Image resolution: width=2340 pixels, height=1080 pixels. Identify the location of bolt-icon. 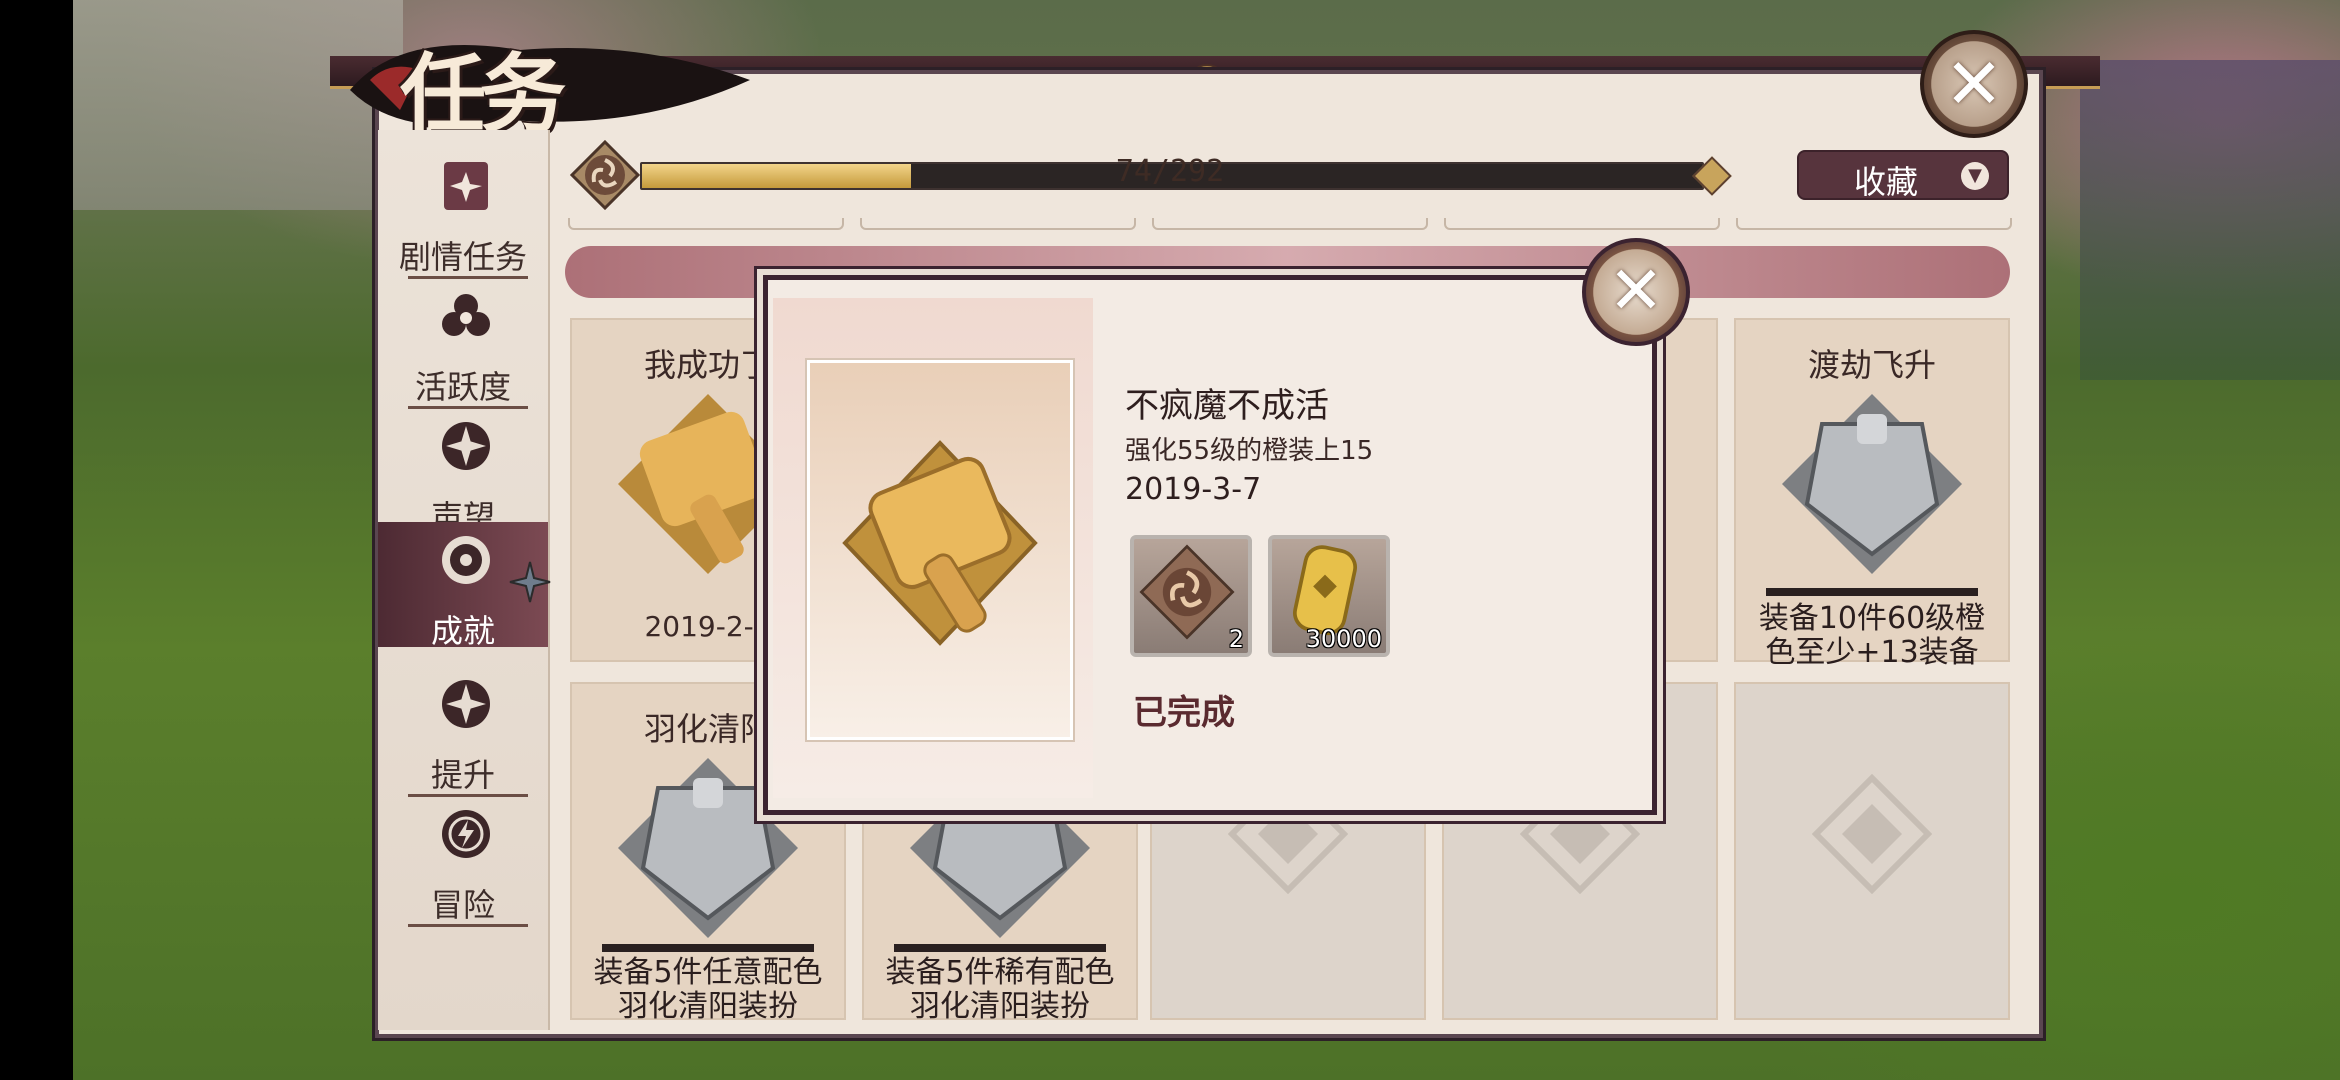
(466, 834).